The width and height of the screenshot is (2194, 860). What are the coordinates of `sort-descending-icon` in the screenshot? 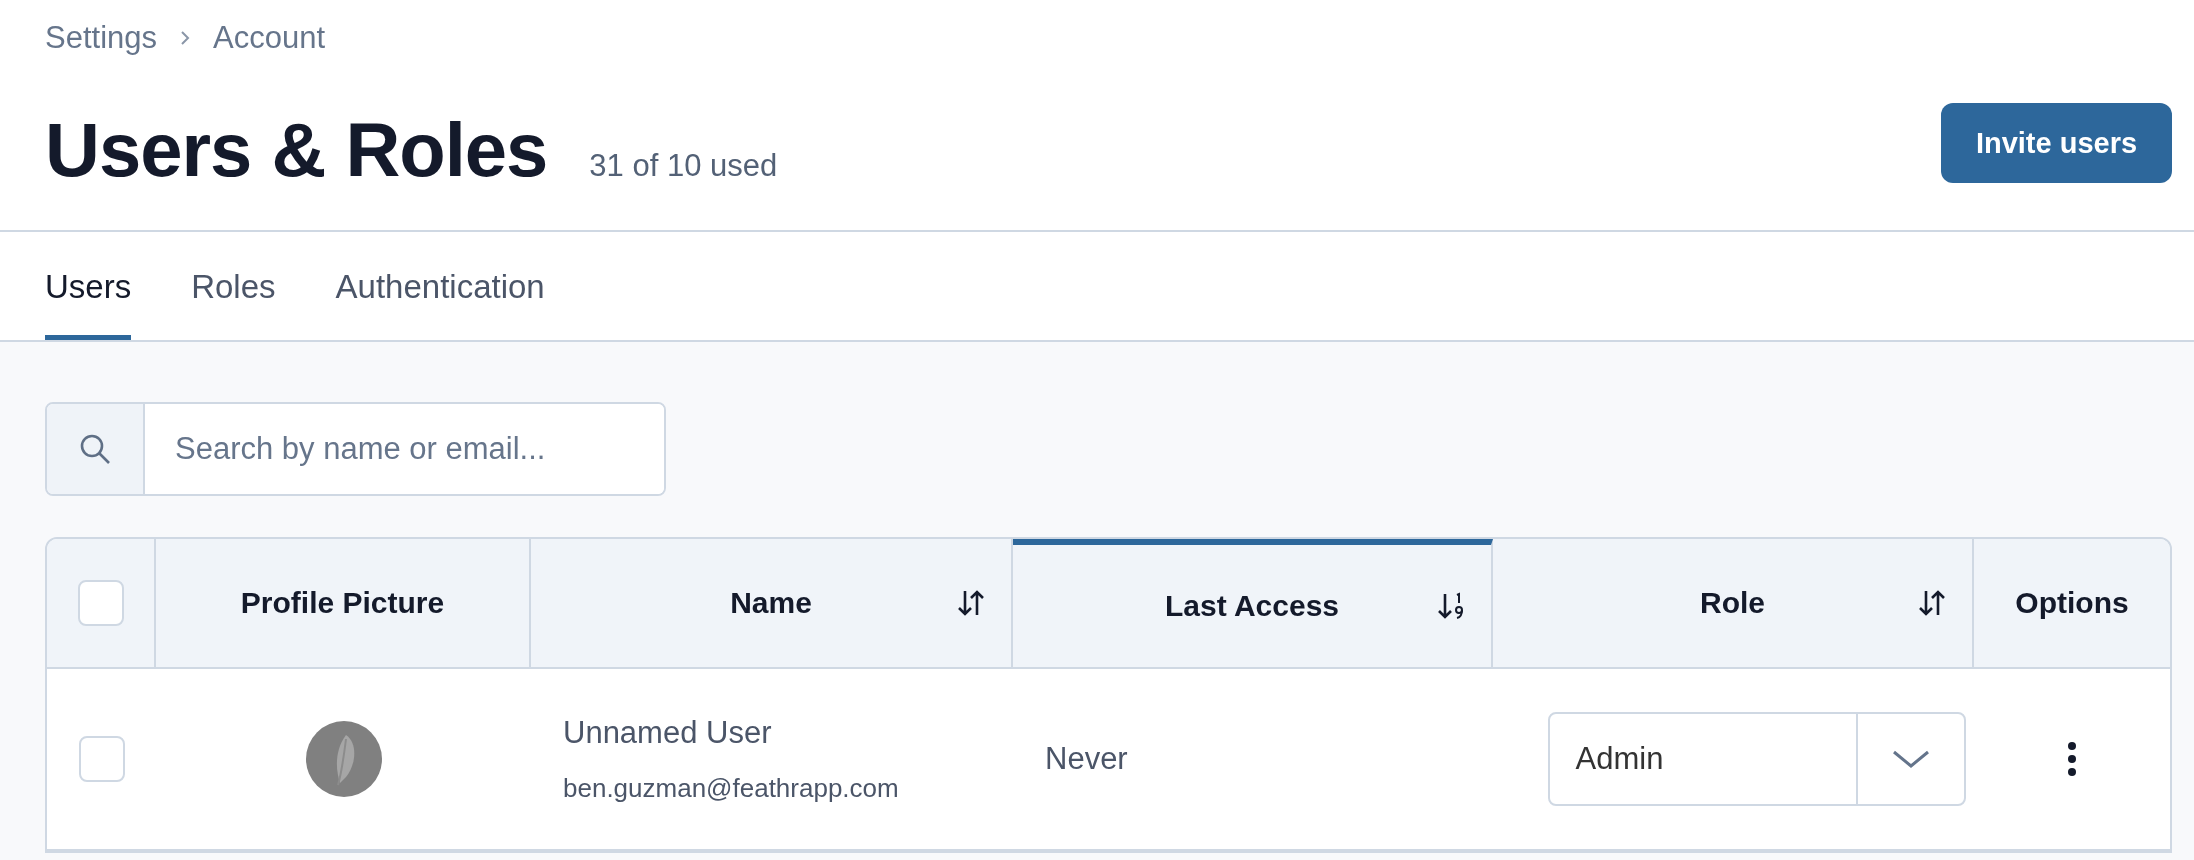 It's located at (1451, 606).